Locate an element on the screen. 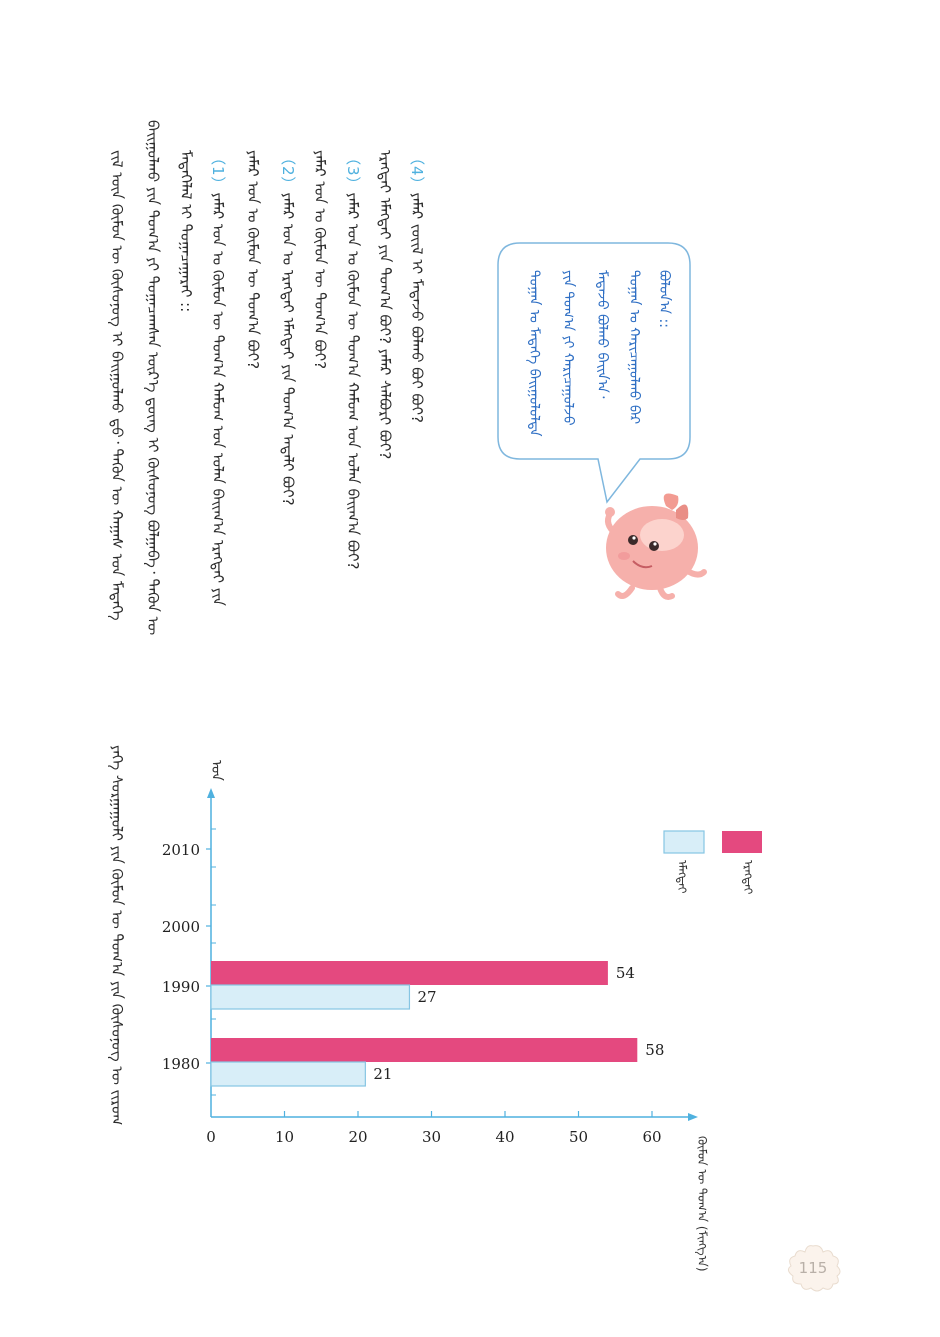 The width and height of the screenshot is (940, 1337). value-tick-label: 40 is located at coordinates (504, 1137).